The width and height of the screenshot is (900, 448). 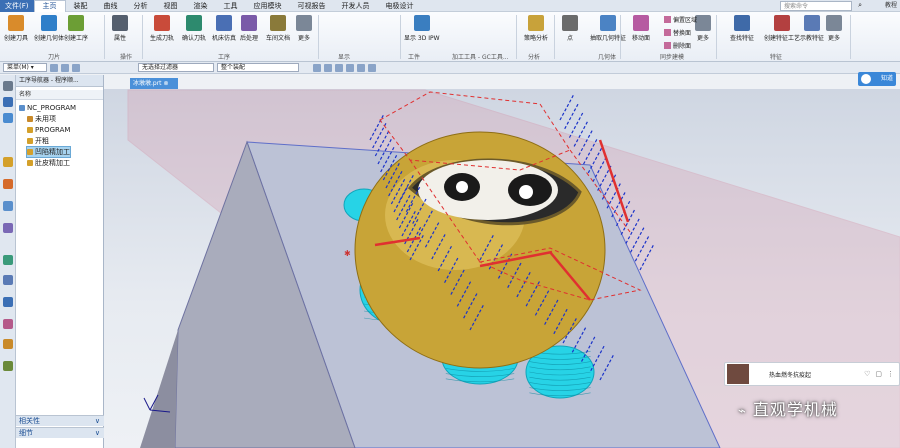 What do you see at coordinates (877, 79) in the screenshot?
I see `cloud-logo-button: 知道` at bounding box center [877, 79].